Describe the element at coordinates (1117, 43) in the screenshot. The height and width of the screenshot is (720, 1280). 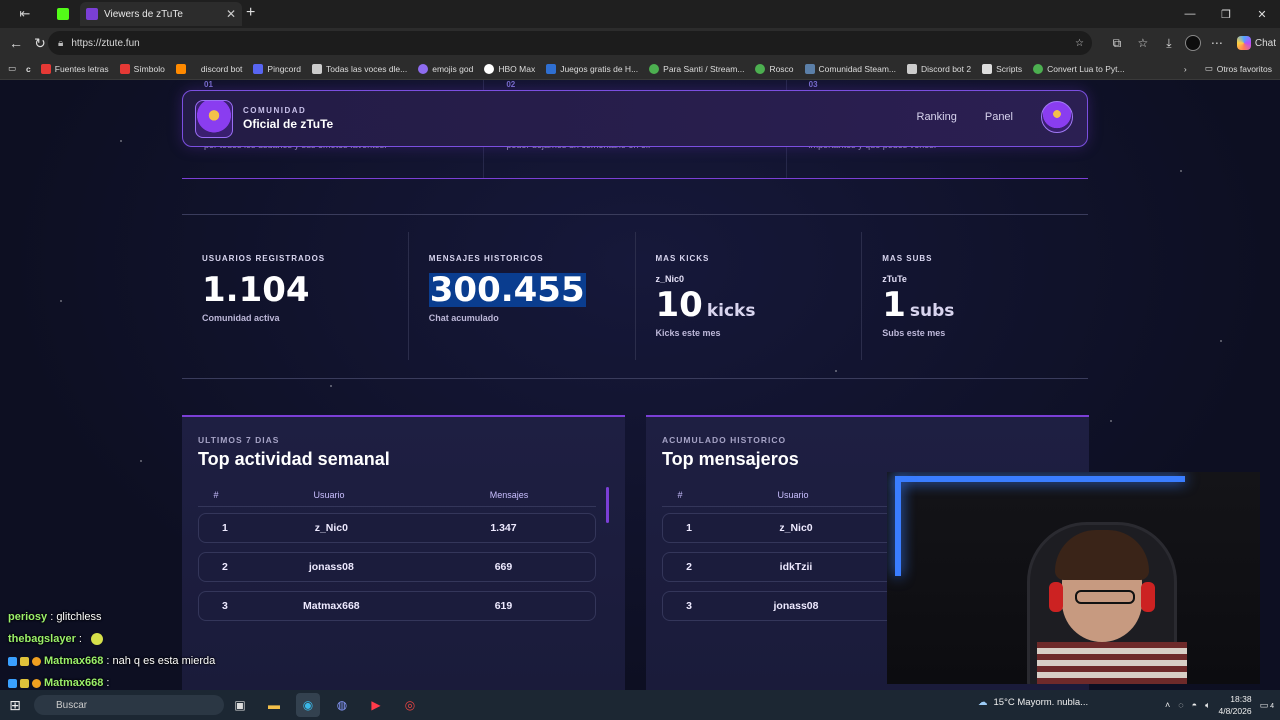
I see `extensions-icon: ⧉` at that location.